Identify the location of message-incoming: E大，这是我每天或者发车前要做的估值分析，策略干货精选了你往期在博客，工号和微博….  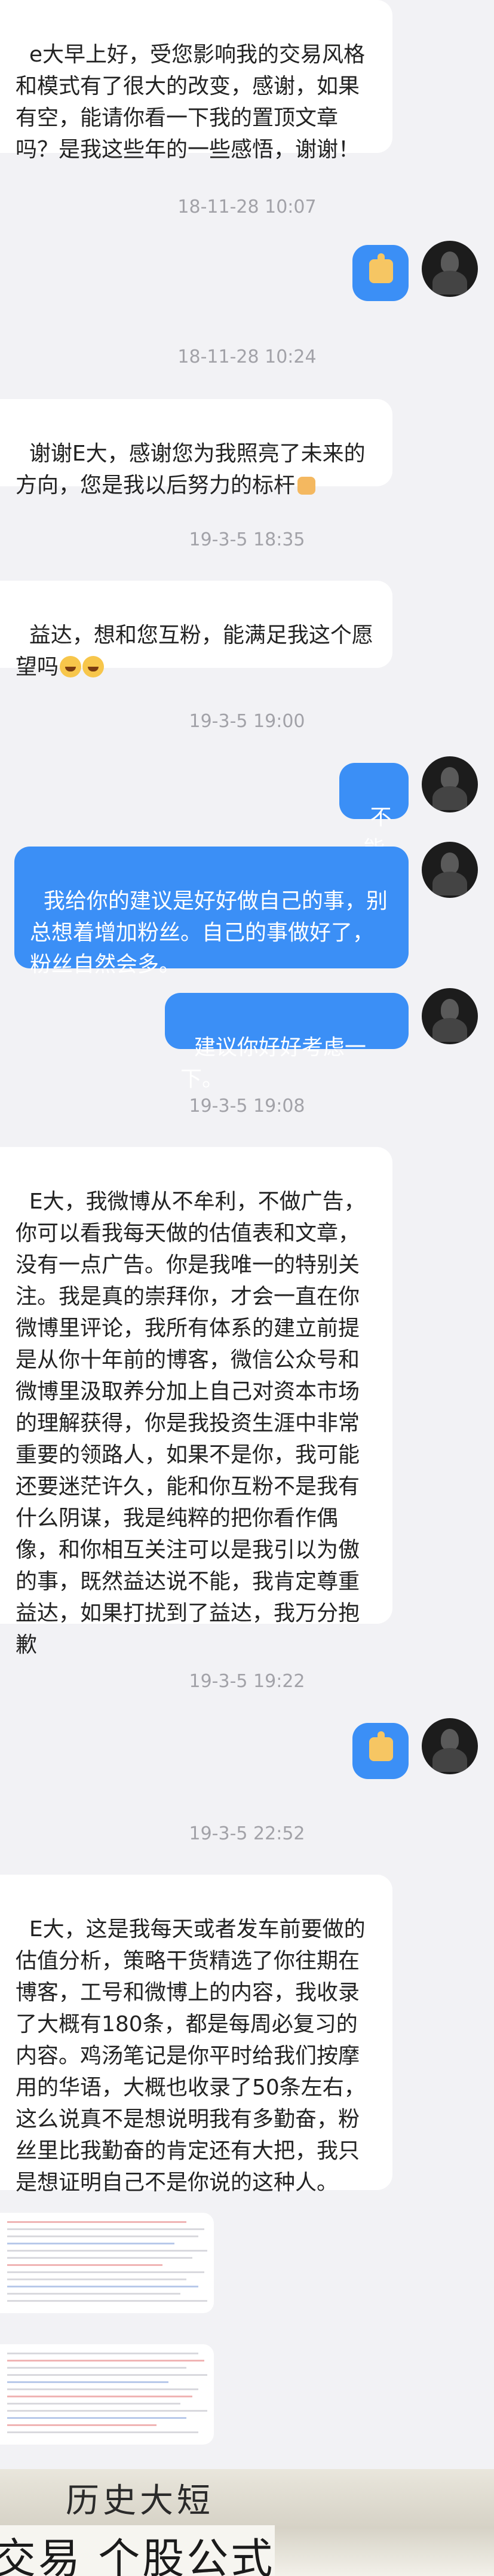
(196, 2035).